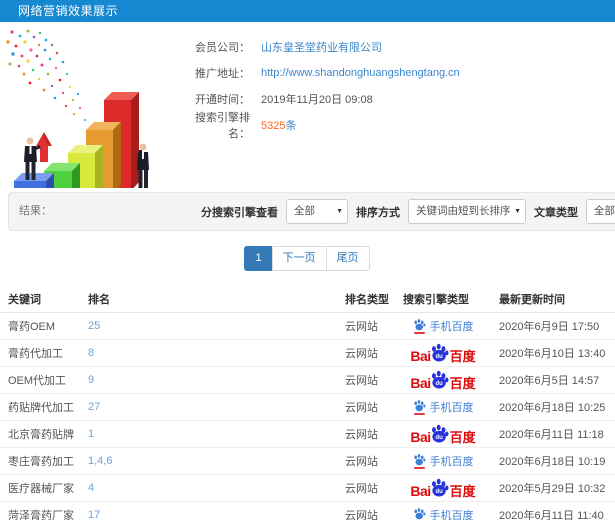  What do you see at coordinates (367, 299) in the screenshot?
I see `header-rank-type: 排名类型` at bounding box center [367, 299].